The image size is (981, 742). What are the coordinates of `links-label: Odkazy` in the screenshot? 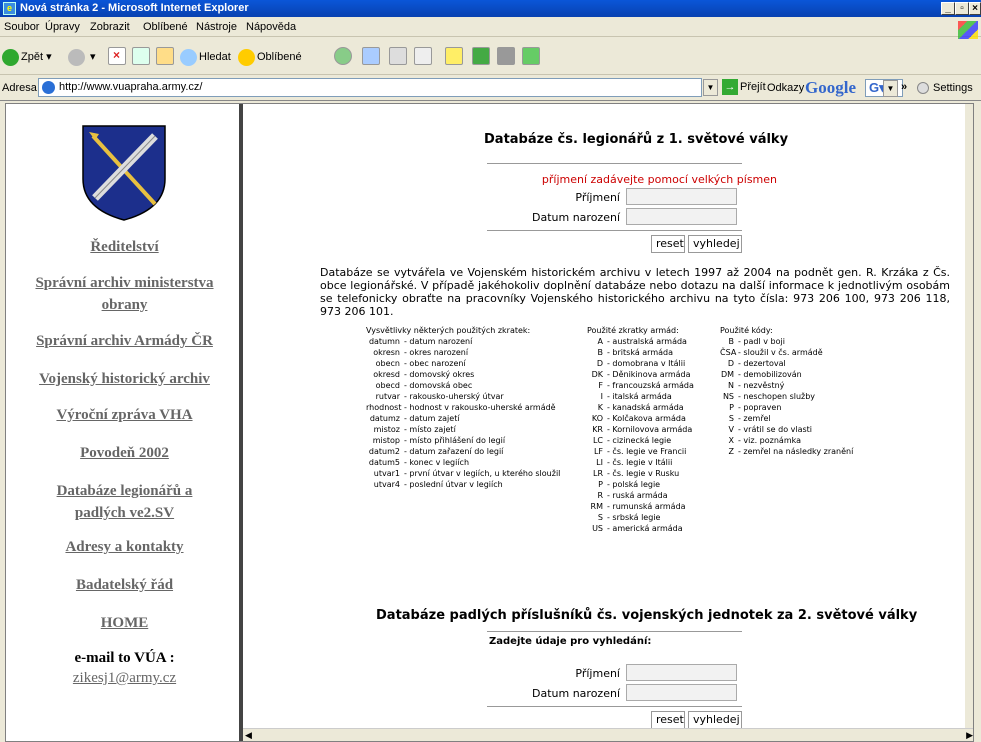 It's located at (785, 88).